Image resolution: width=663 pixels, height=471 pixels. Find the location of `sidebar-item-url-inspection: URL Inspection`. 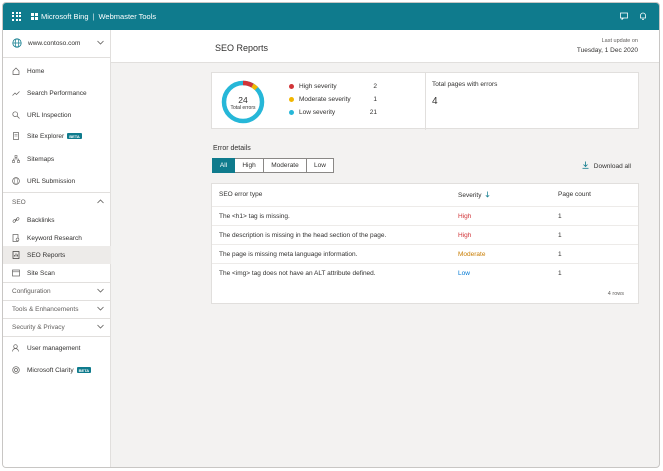

sidebar-item-url-inspection: URL Inspection is located at coordinates (57, 115).